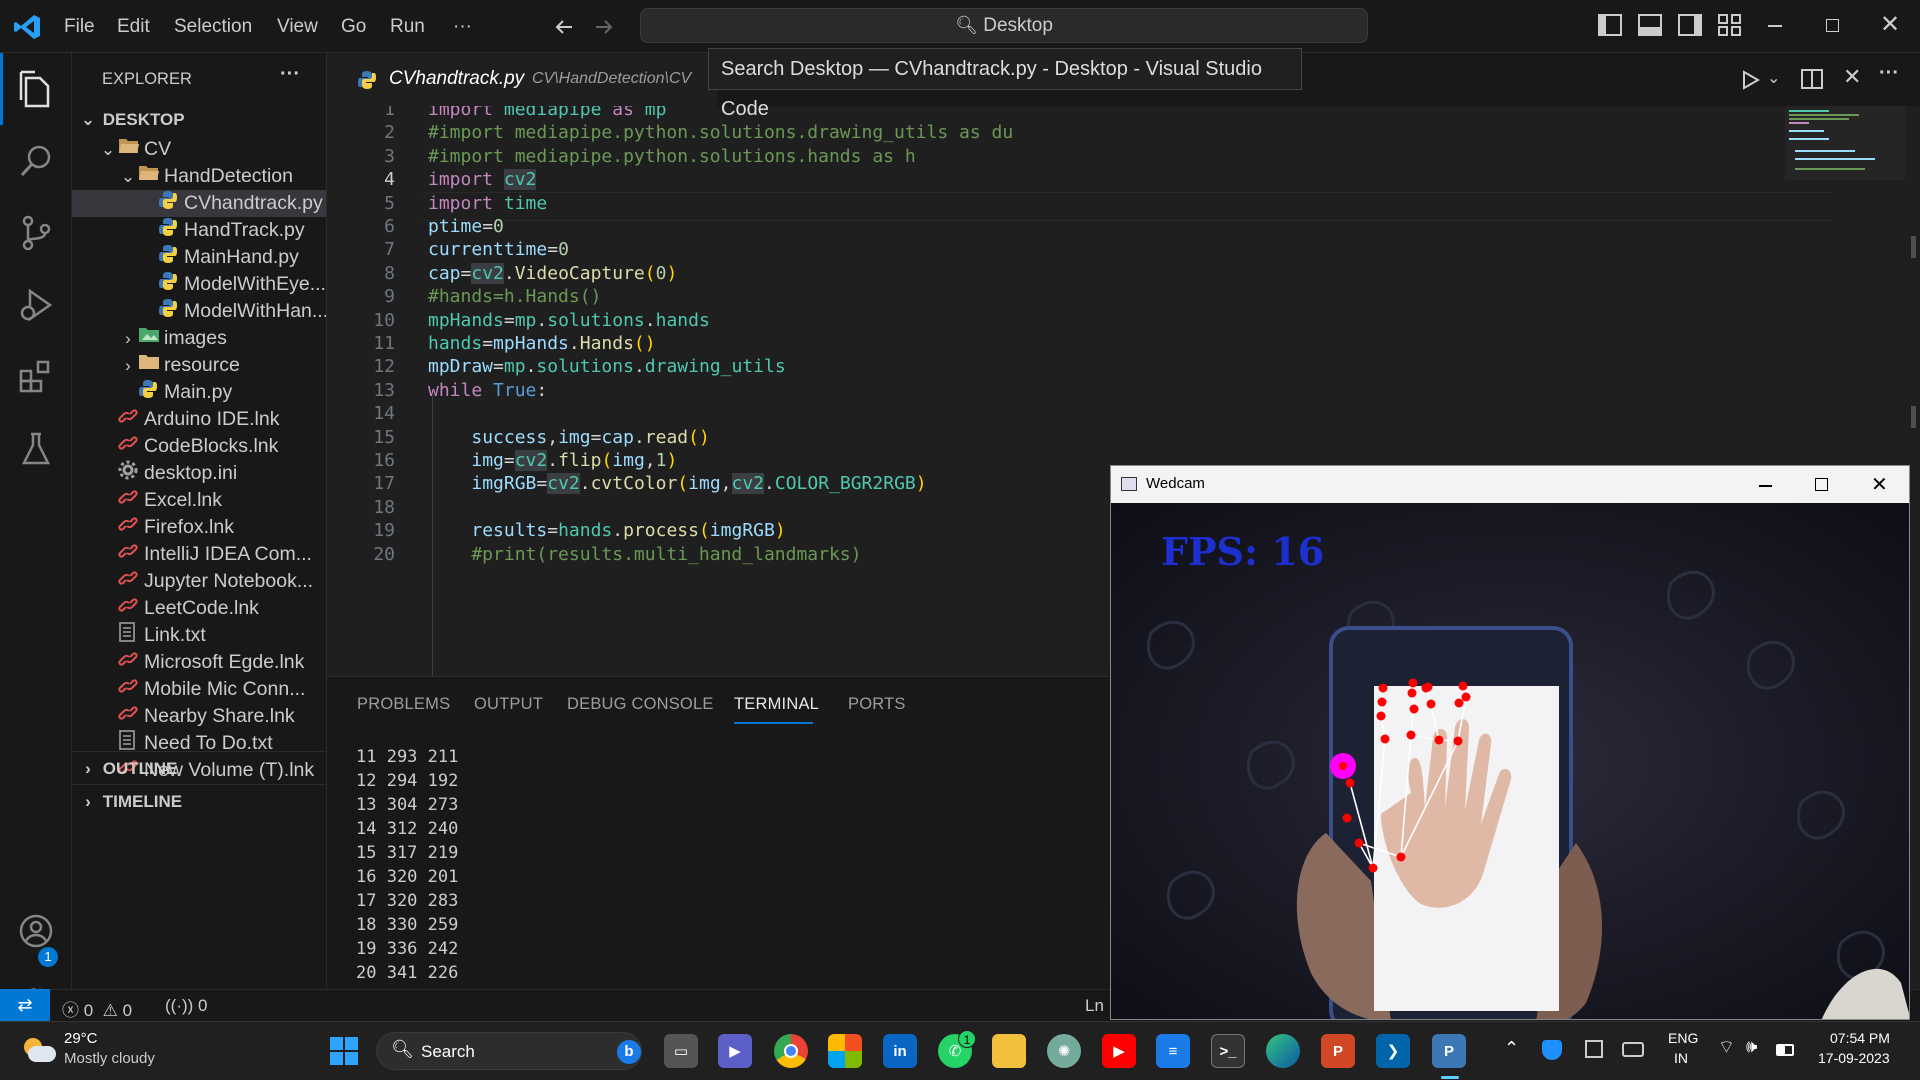 Image resolution: width=1920 pixels, height=1080 pixels. What do you see at coordinates (1119, 1051) in the screenshot?
I see `youtube-icon: ▶` at bounding box center [1119, 1051].